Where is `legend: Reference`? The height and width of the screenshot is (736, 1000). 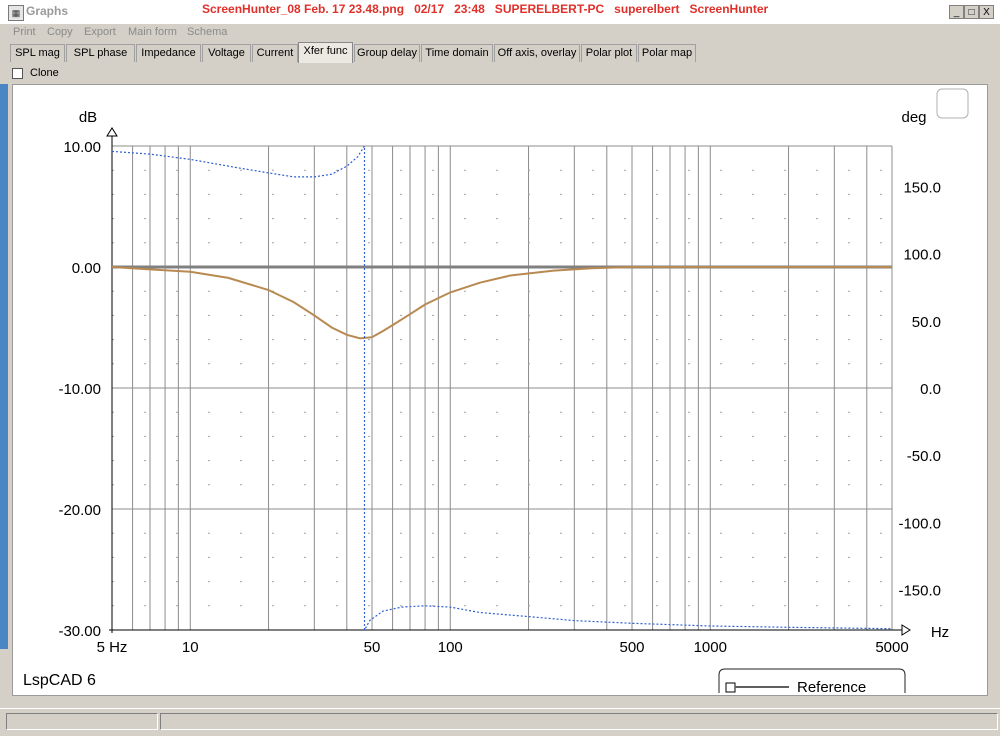
legend: Reference is located at coordinates (812, 682).